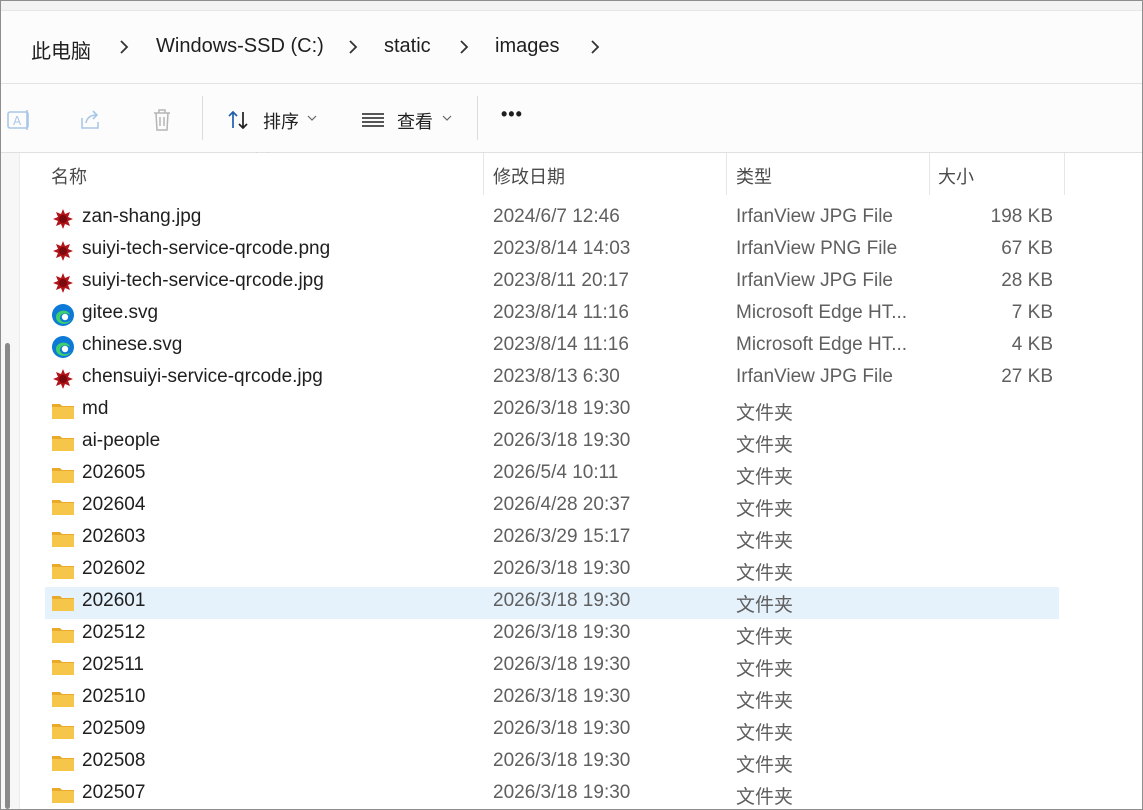 The image size is (1143, 810). Describe the element at coordinates (561, 344) in the screenshot. I see `file-modified-date: 2023/8/14 11:16` at that location.